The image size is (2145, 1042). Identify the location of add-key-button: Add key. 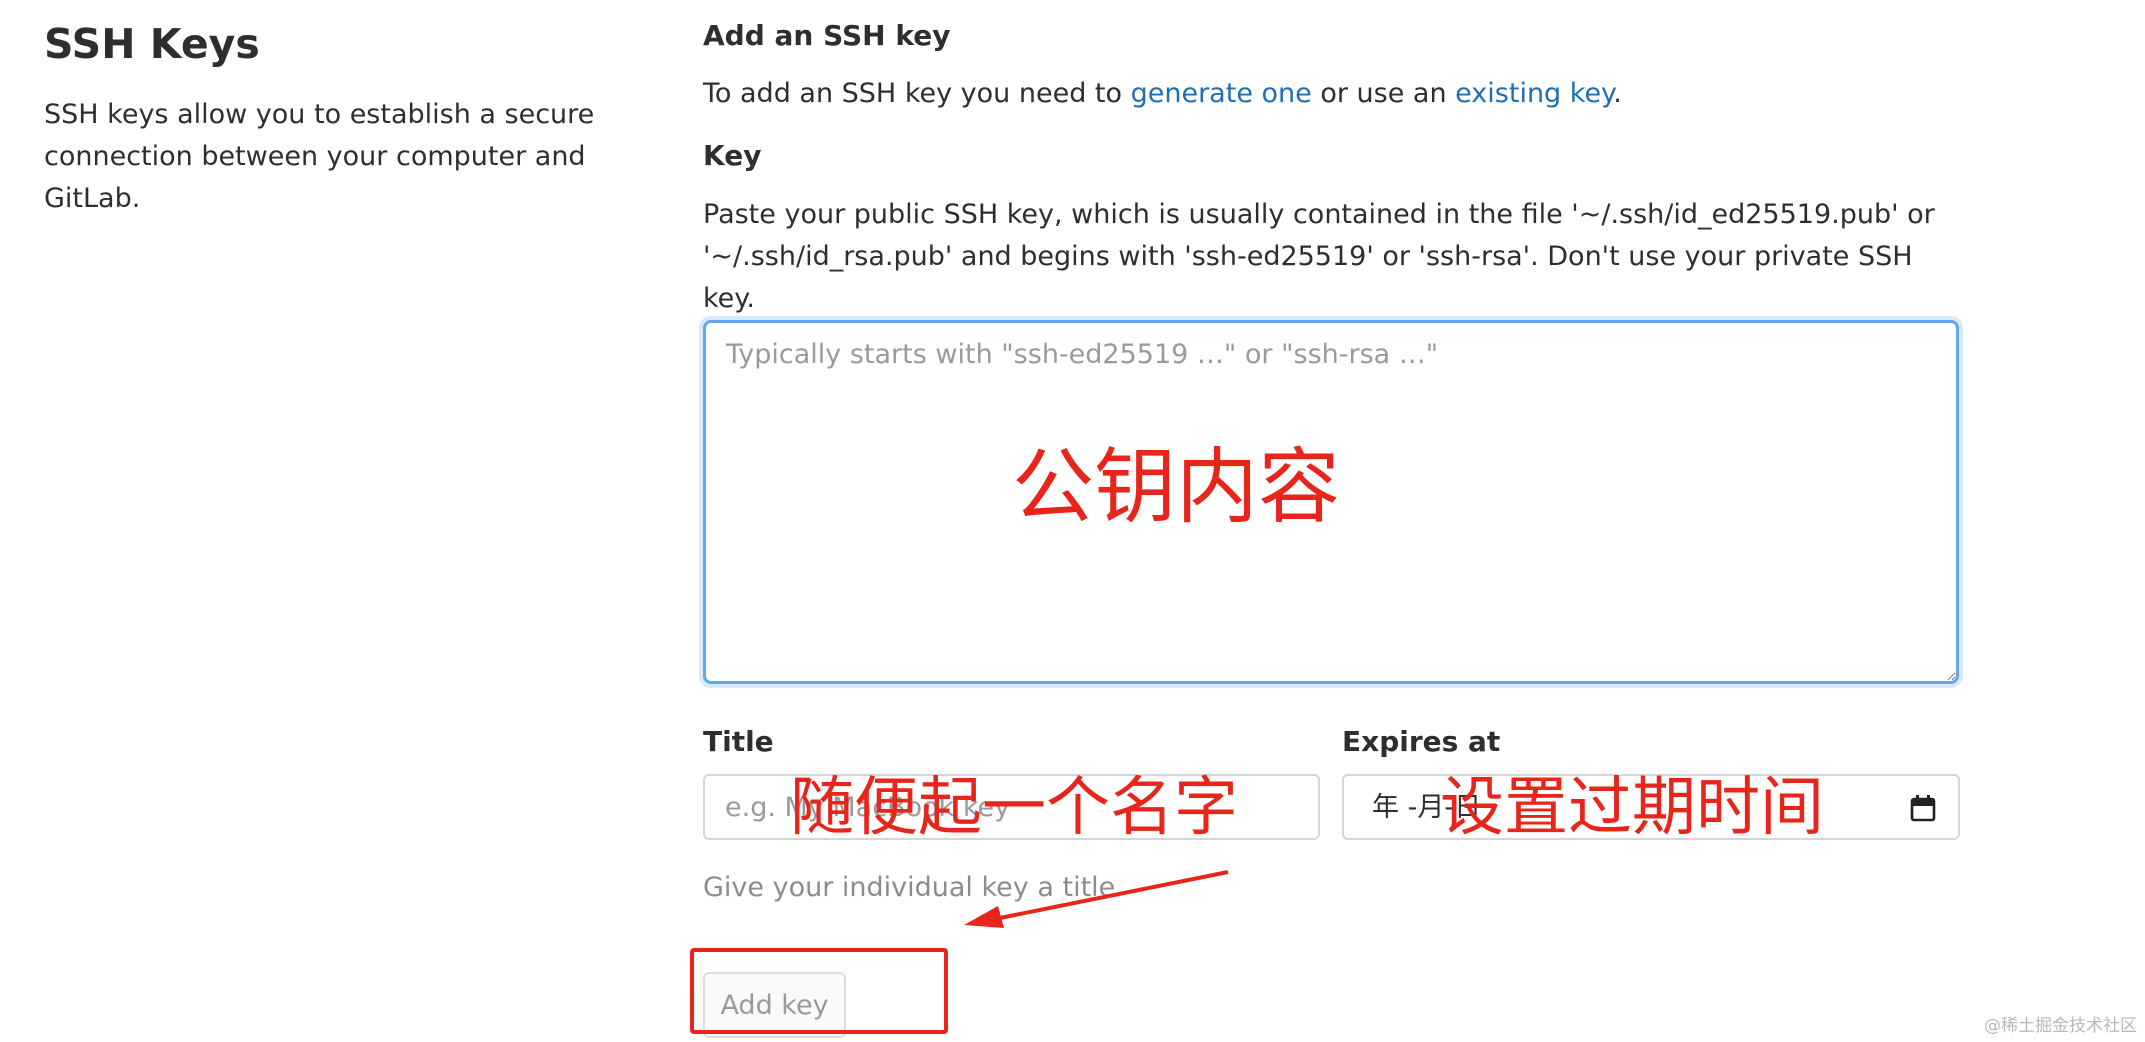
(774, 1005).